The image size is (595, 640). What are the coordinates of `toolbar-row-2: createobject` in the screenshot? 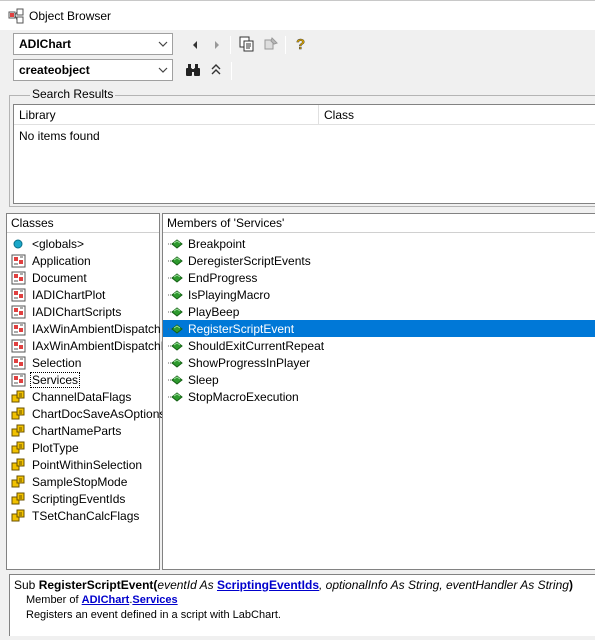 It's located at (297, 72).